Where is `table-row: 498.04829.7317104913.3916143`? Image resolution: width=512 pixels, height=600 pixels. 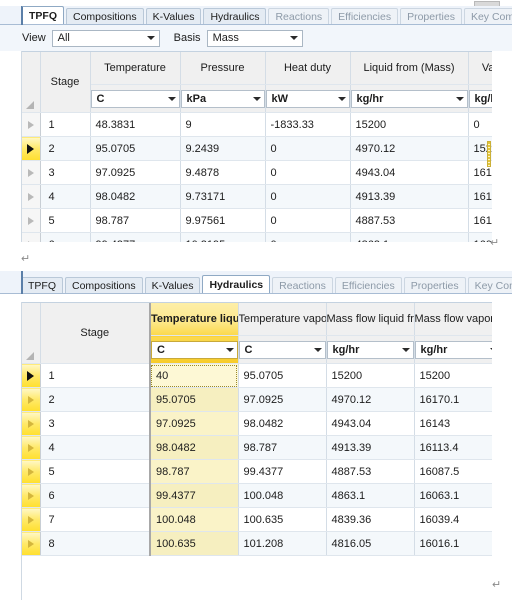
table-row: 498.04829.7317104913.3916143 is located at coordinates (257, 196).